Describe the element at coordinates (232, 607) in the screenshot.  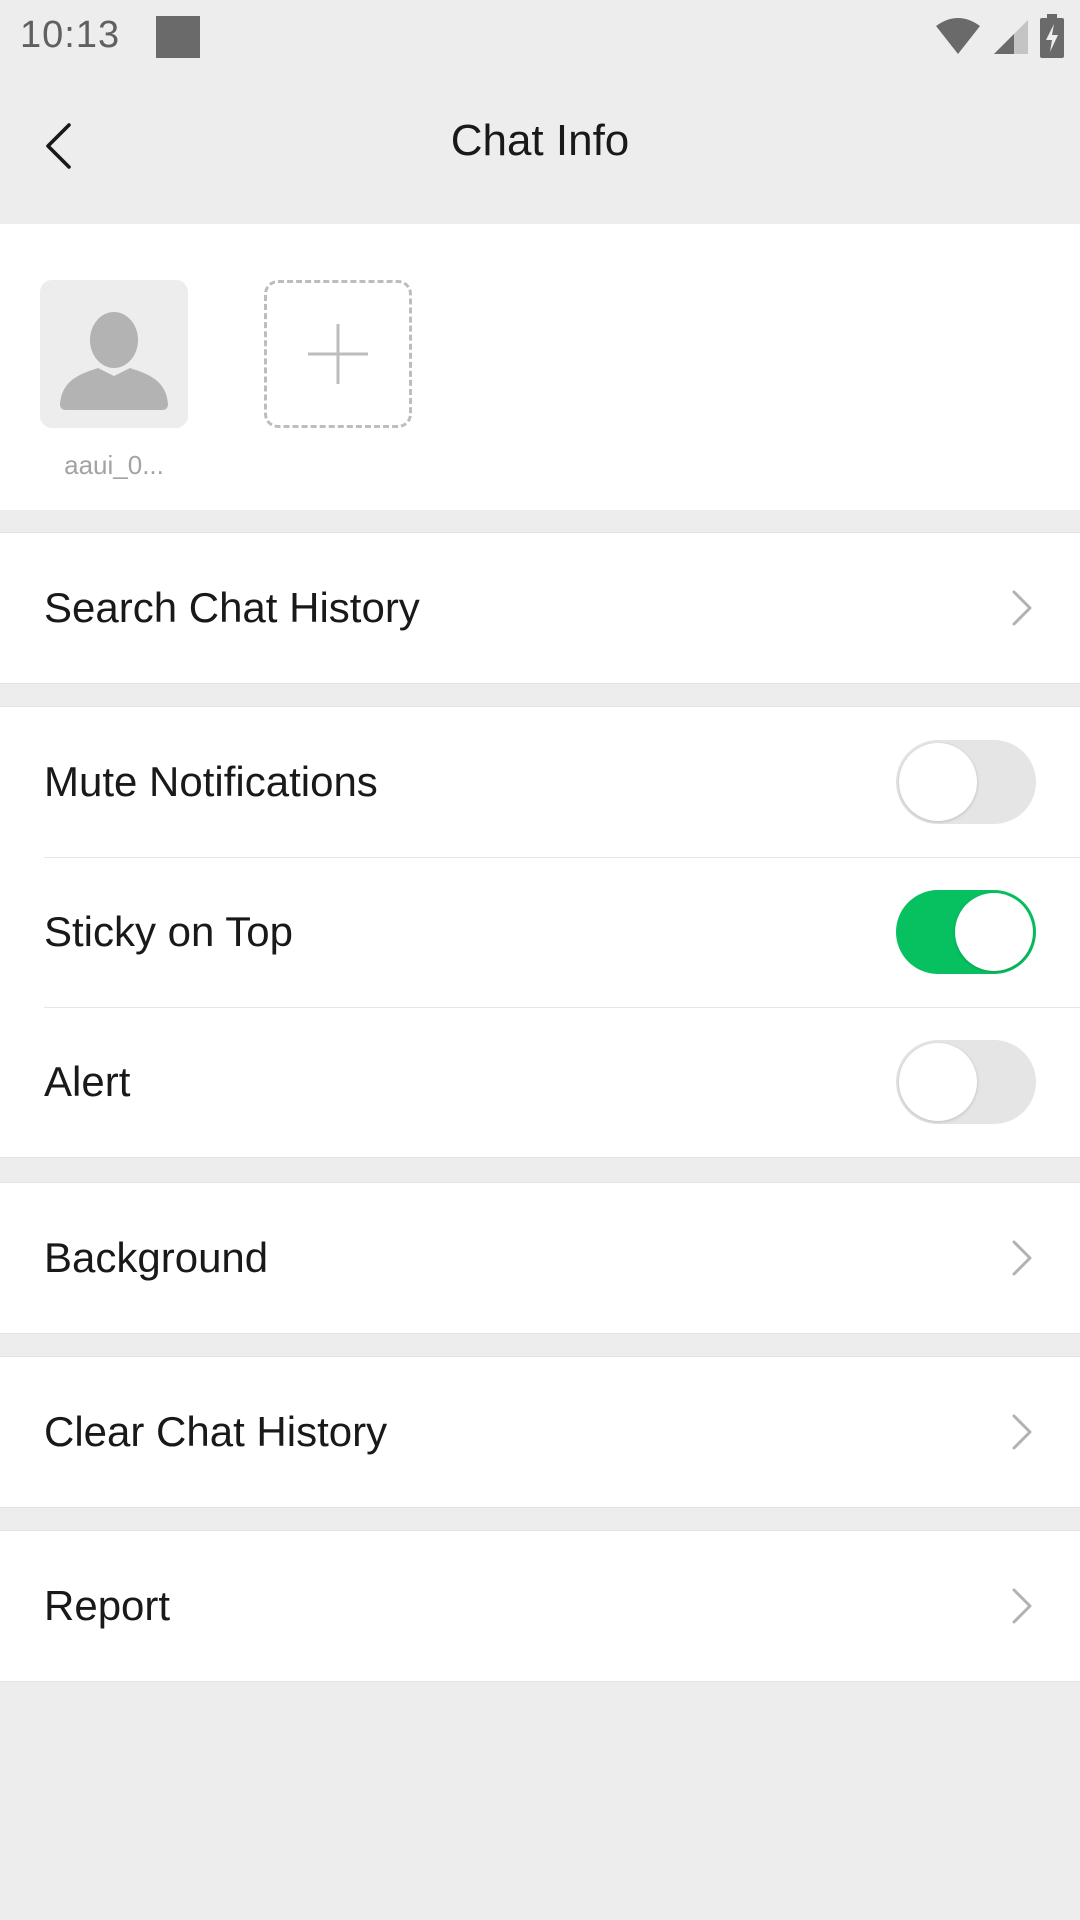
I see `search-chat-history-label: Search Chat History` at that location.